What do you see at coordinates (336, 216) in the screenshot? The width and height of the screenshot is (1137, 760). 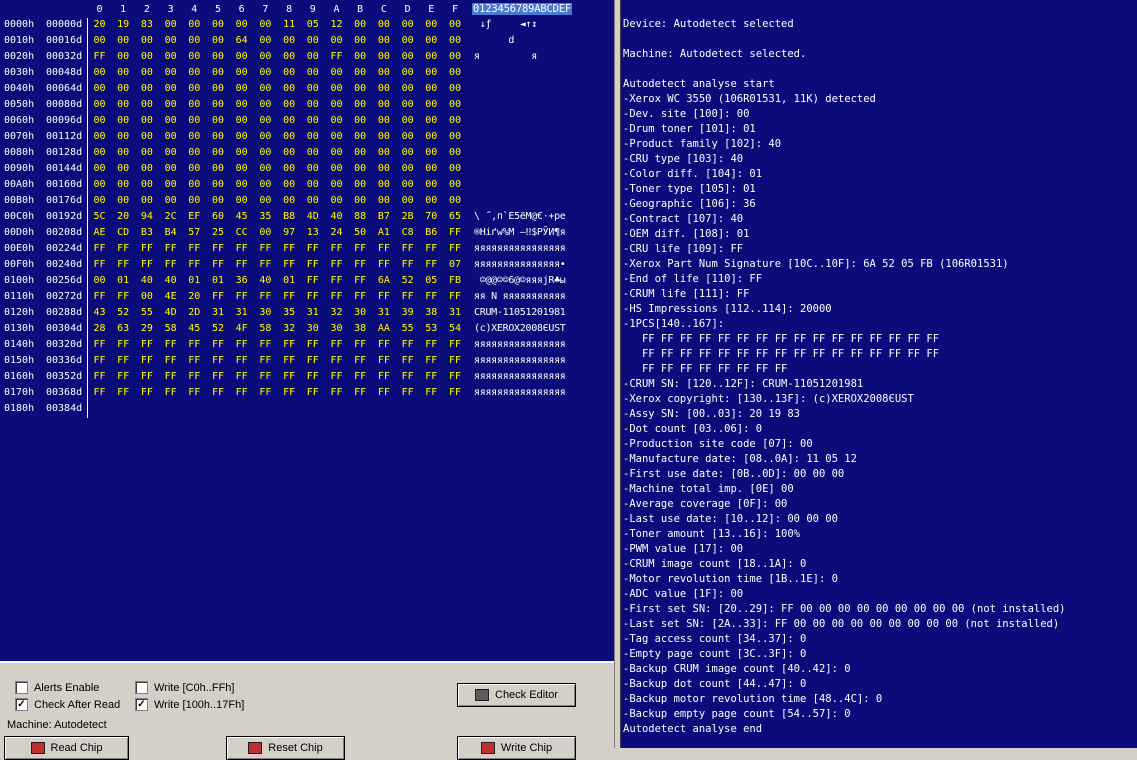 I see `hex-byte: 40` at bounding box center [336, 216].